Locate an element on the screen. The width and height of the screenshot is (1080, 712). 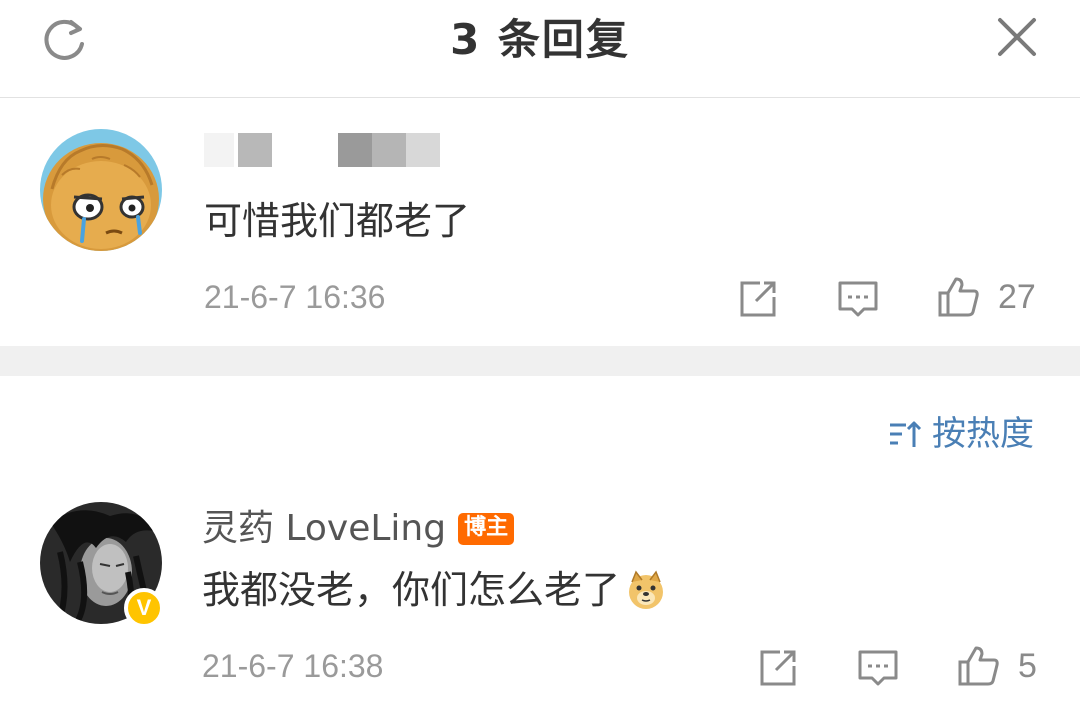
username-blurred is located at coordinates (354, 150).